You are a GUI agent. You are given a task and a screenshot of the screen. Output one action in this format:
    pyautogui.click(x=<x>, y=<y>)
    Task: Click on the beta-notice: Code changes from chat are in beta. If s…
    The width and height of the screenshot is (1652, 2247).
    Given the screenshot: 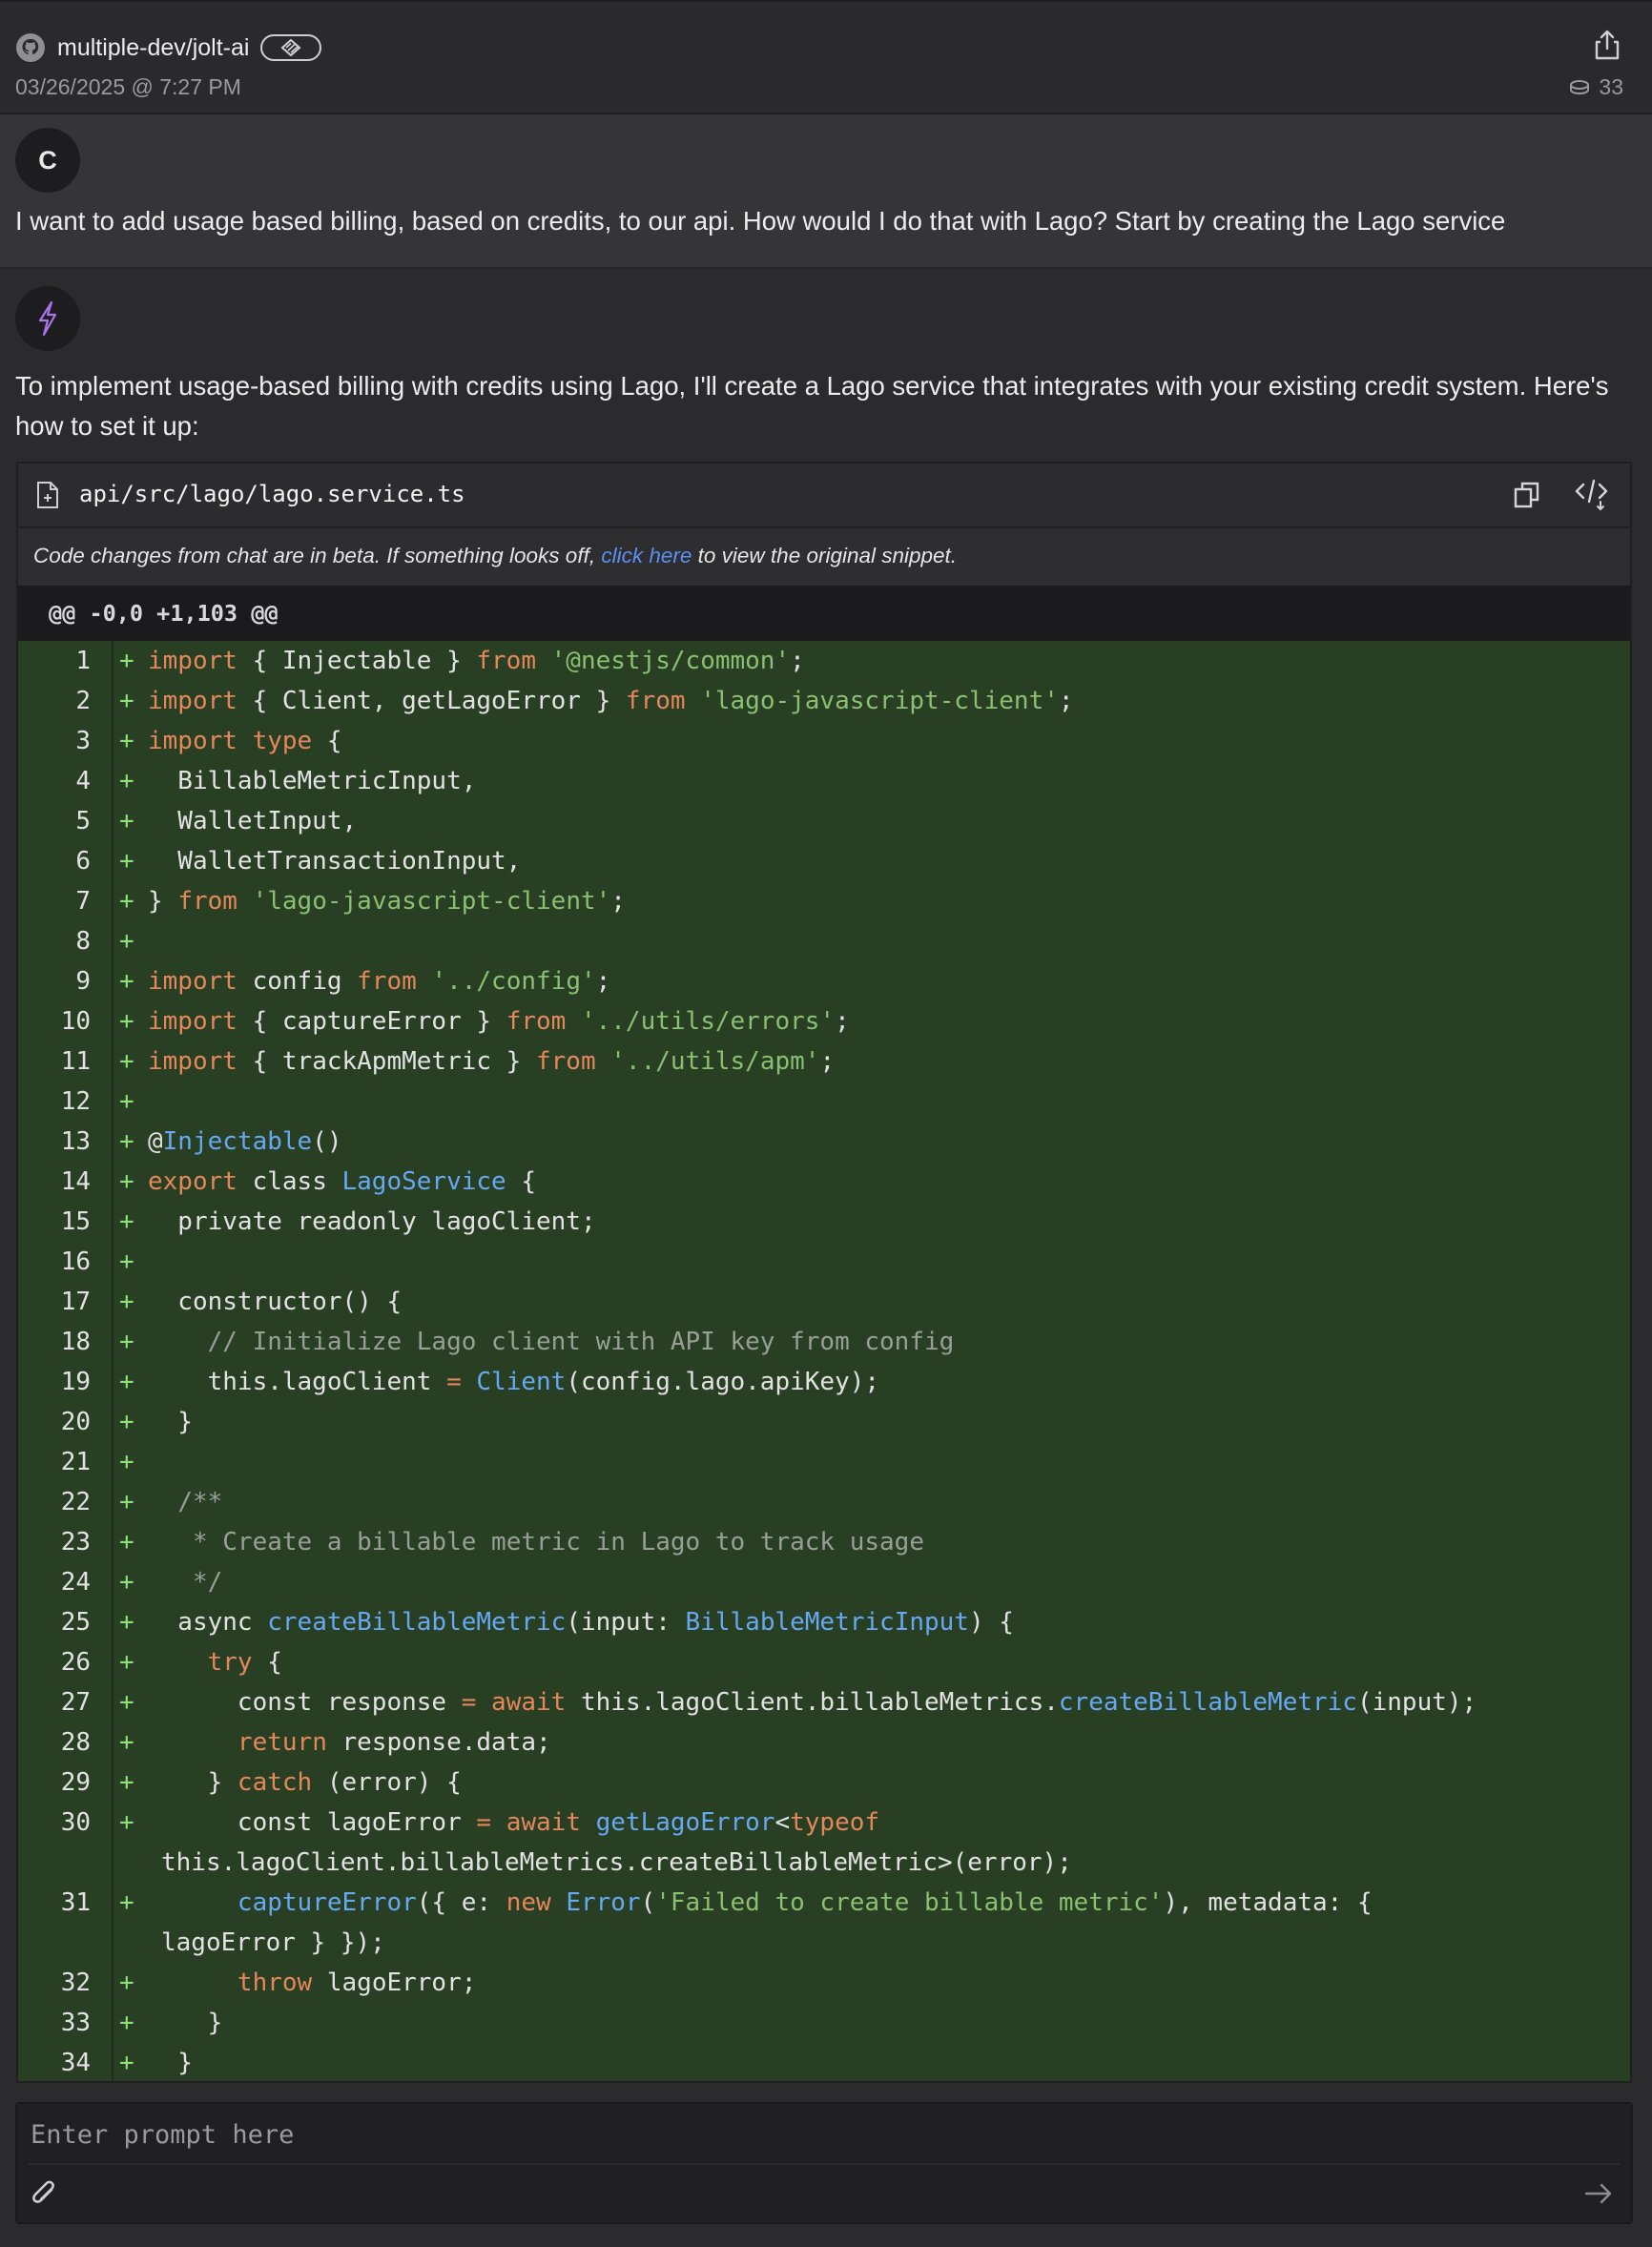 What is the action you would take?
    pyautogui.click(x=824, y=557)
    